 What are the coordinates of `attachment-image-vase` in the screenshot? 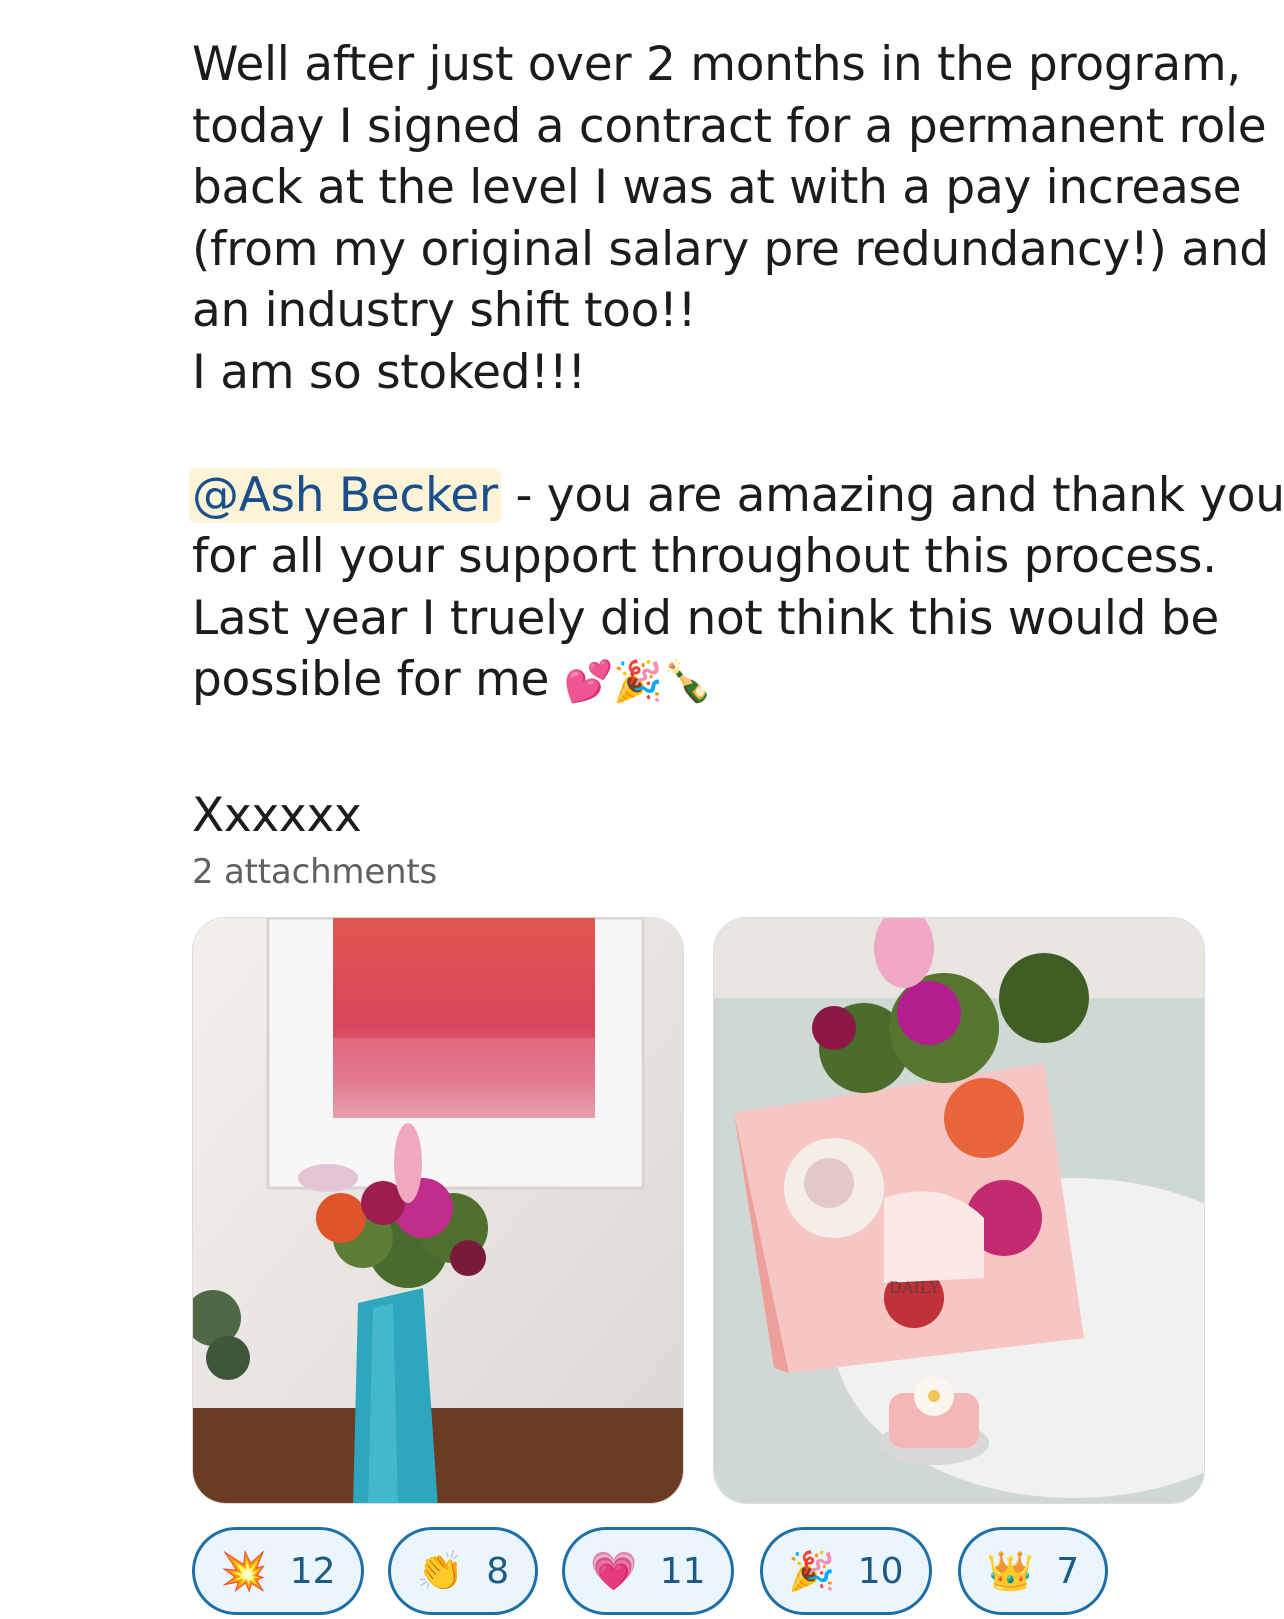 It's located at (438, 1210).